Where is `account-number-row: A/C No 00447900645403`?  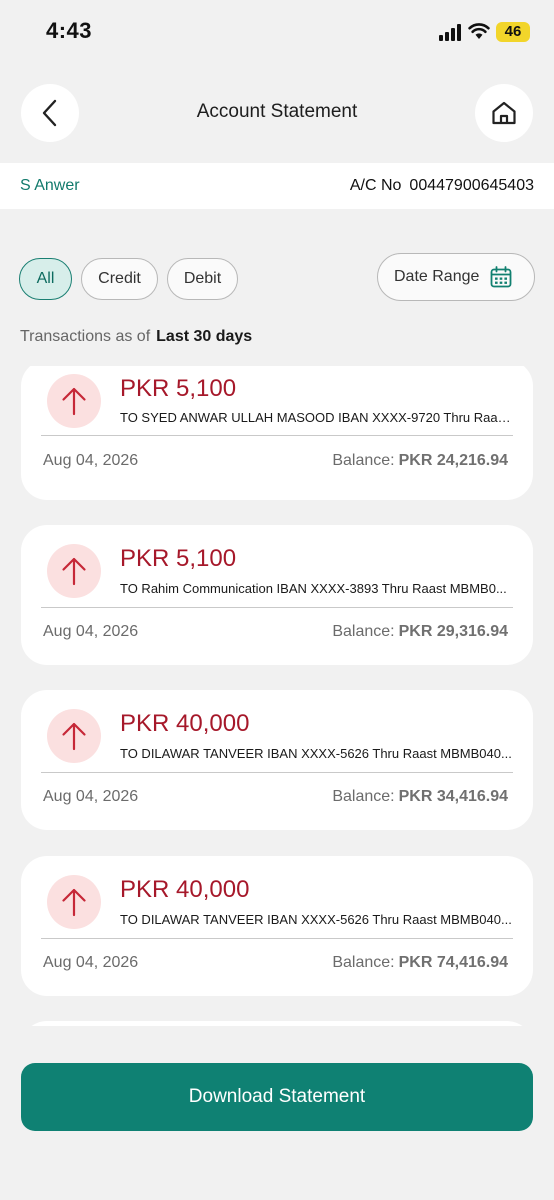 account-number-row: A/C No 00447900645403 is located at coordinates (442, 186).